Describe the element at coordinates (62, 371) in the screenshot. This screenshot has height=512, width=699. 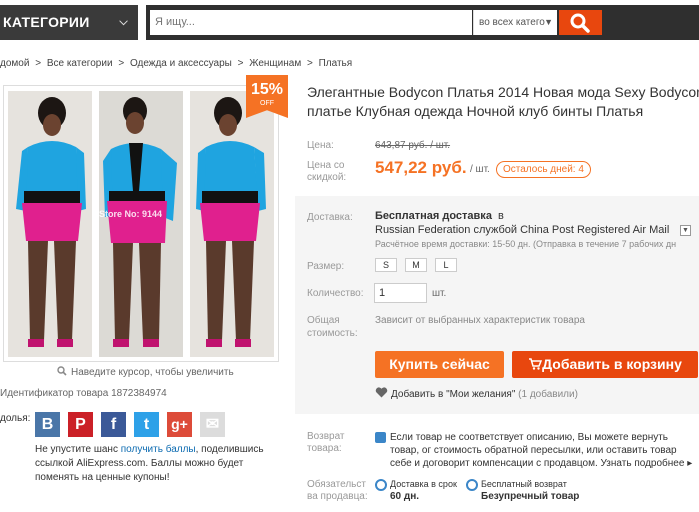
I see `magnifier-icon` at that location.